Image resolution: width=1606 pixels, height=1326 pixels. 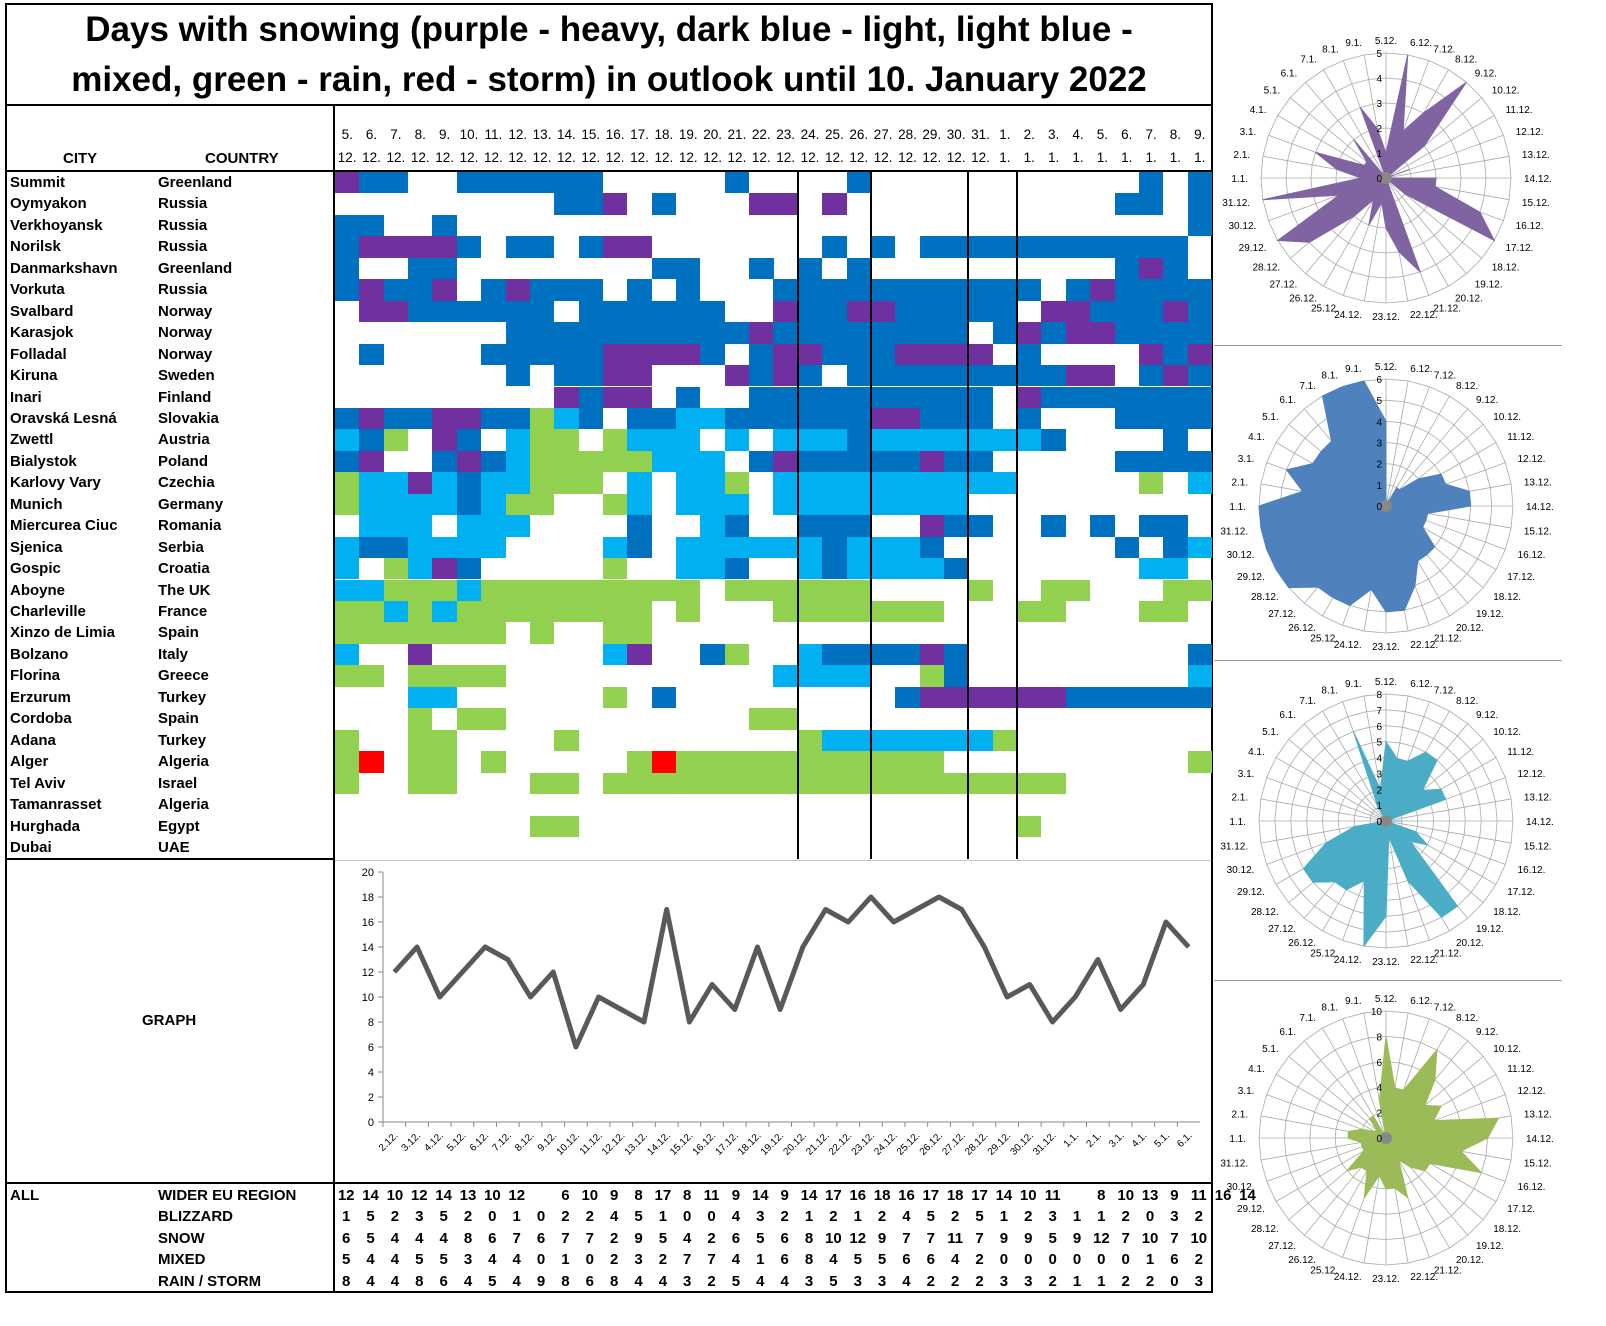 I want to click on summary-value: 6, so click(x=443, y=1281).